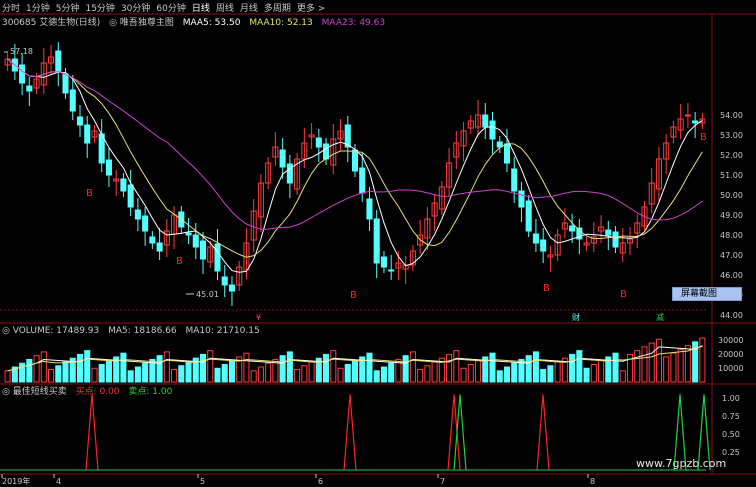  I want to click on low-annotation: 45.01, so click(207, 294).